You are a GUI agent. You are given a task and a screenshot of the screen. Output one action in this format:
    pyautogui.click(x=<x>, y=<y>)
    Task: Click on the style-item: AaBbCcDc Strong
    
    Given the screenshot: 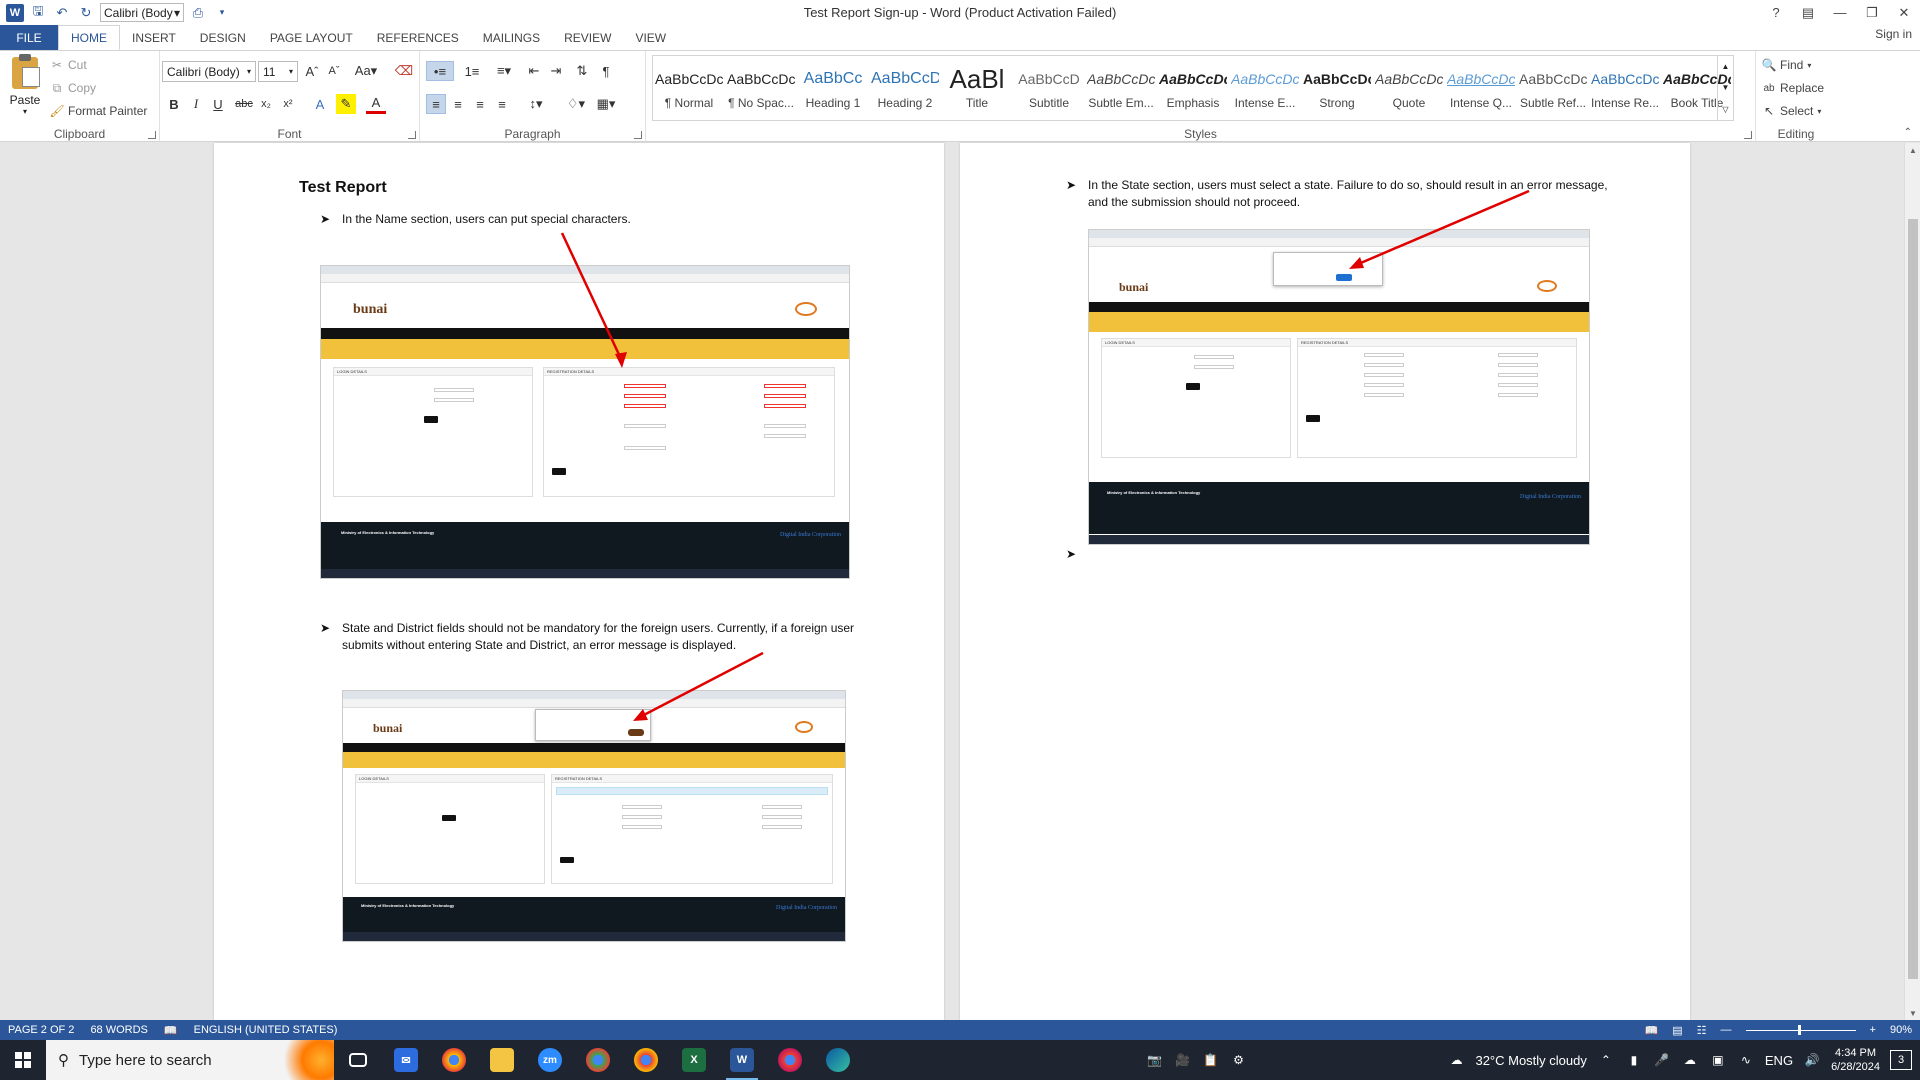 What is the action you would take?
    pyautogui.click(x=1337, y=88)
    